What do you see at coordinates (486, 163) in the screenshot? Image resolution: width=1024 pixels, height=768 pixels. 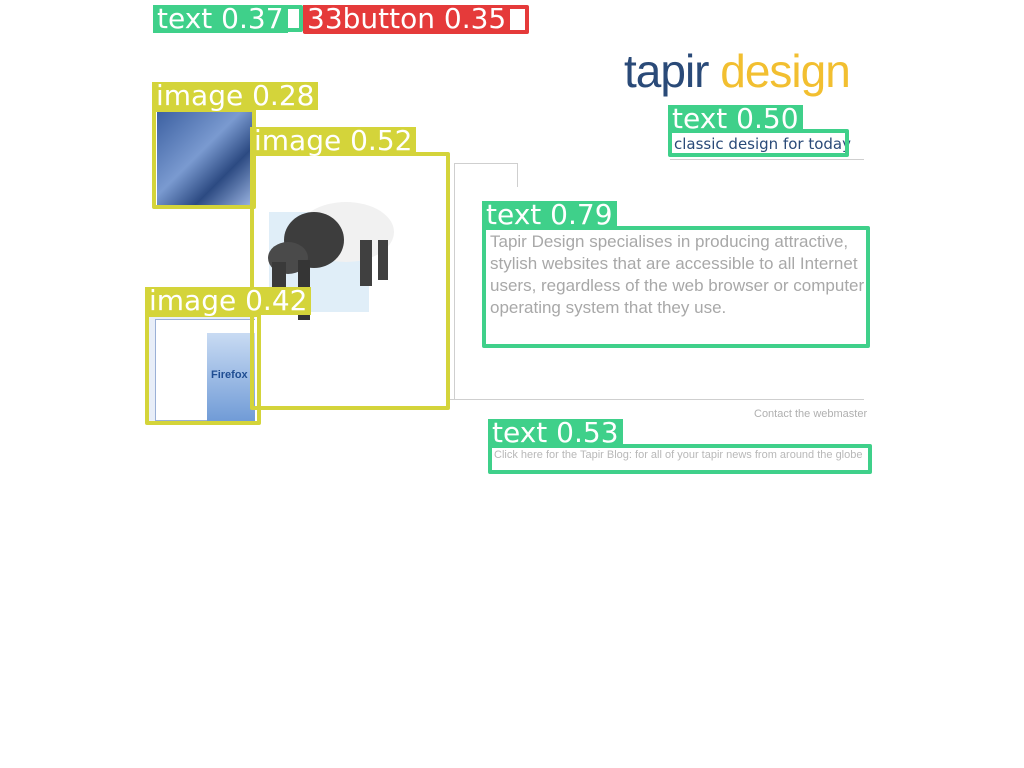 I see `connector-line` at bounding box center [486, 163].